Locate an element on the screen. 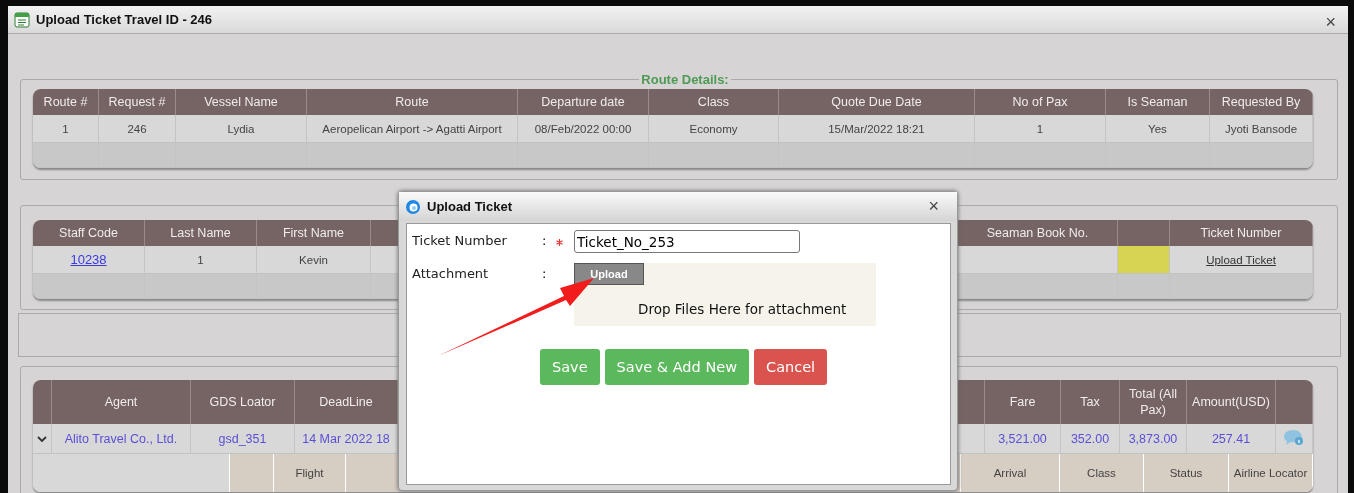  column-header: Last Name is located at coordinates (201, 233).